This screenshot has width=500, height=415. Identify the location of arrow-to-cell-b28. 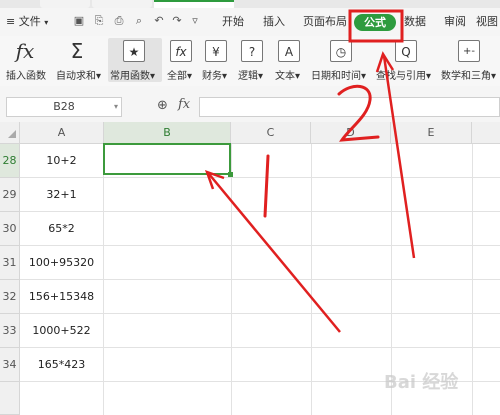
(274, 253).